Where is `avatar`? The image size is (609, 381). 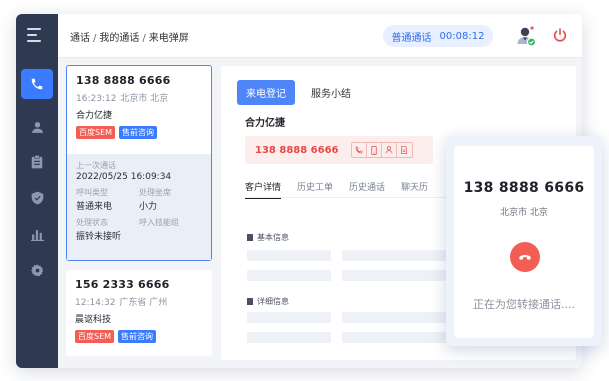 avatar is located at coordinates (526, 36).